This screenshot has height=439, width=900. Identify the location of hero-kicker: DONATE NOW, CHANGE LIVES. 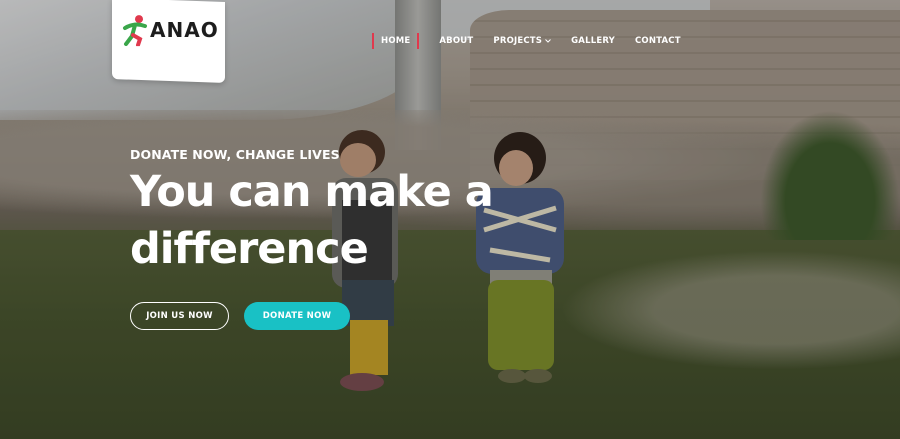
(235, 154).